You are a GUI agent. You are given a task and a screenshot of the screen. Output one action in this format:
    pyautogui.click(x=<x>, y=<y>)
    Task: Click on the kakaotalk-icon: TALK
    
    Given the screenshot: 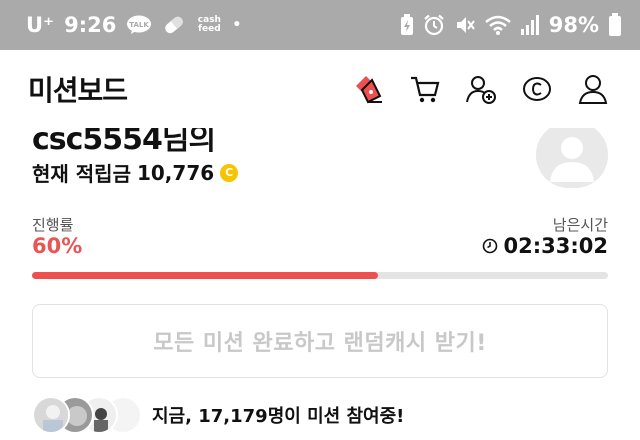 What is the action you would take?
    pyautogui.click(x=139, y=25)
    